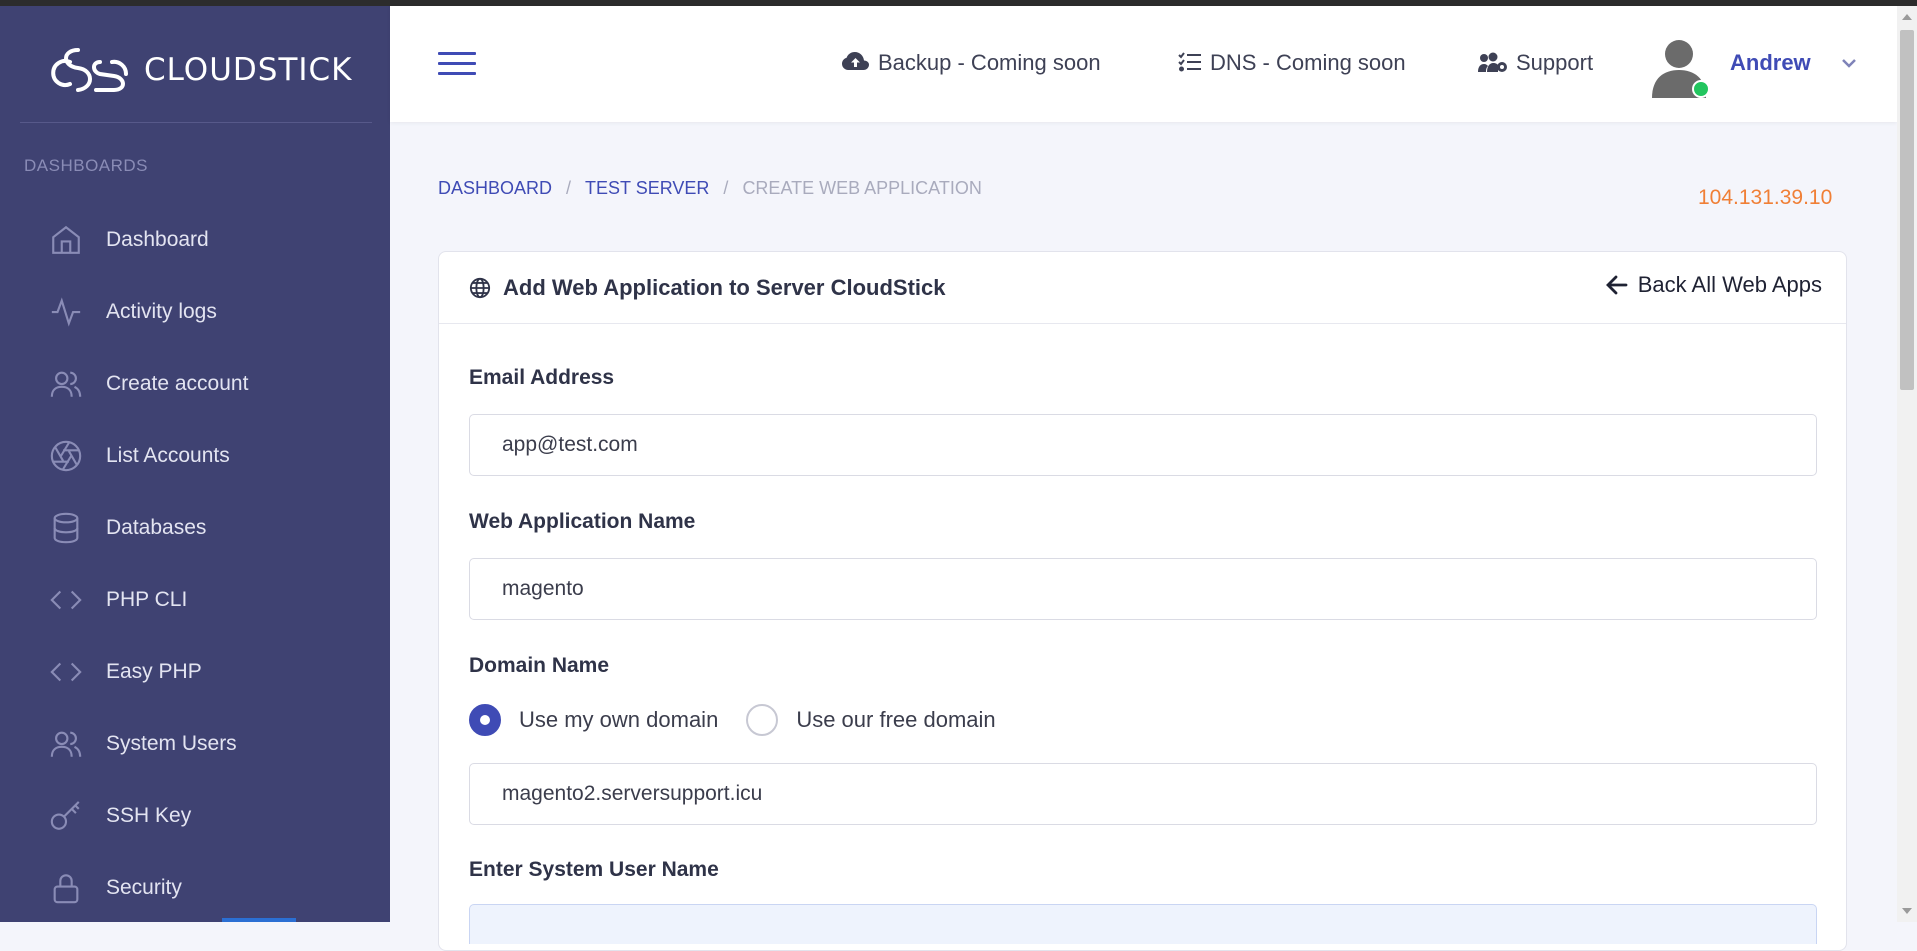 The image size is (1917, 951). I want to click on users-cog-icon, so click(1492, 62).